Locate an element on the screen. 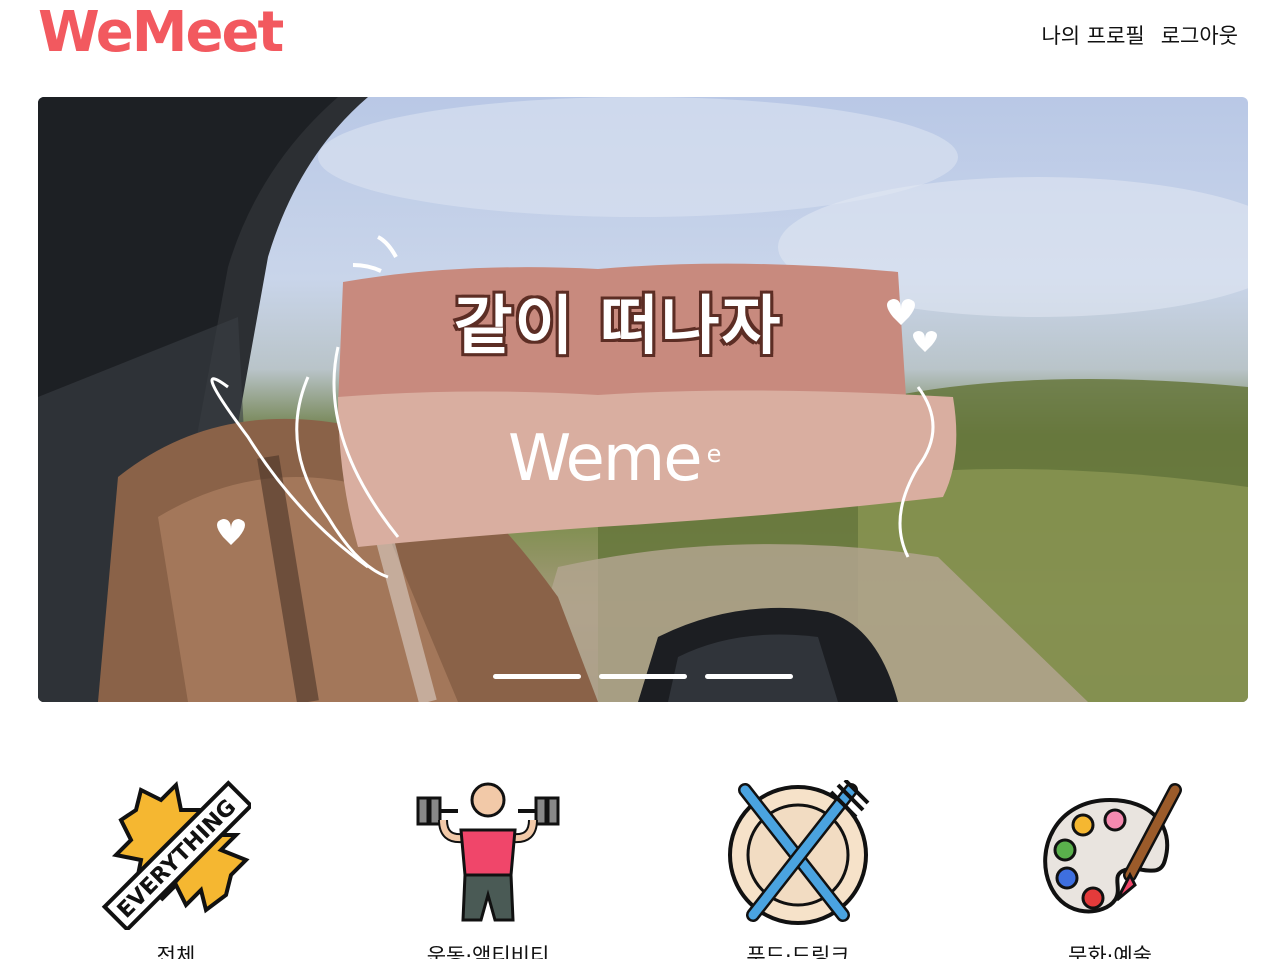 The width and height of the screenshot is (1286, 959). wemeet-logo: WeMeet is located at coordinates (161, 33).